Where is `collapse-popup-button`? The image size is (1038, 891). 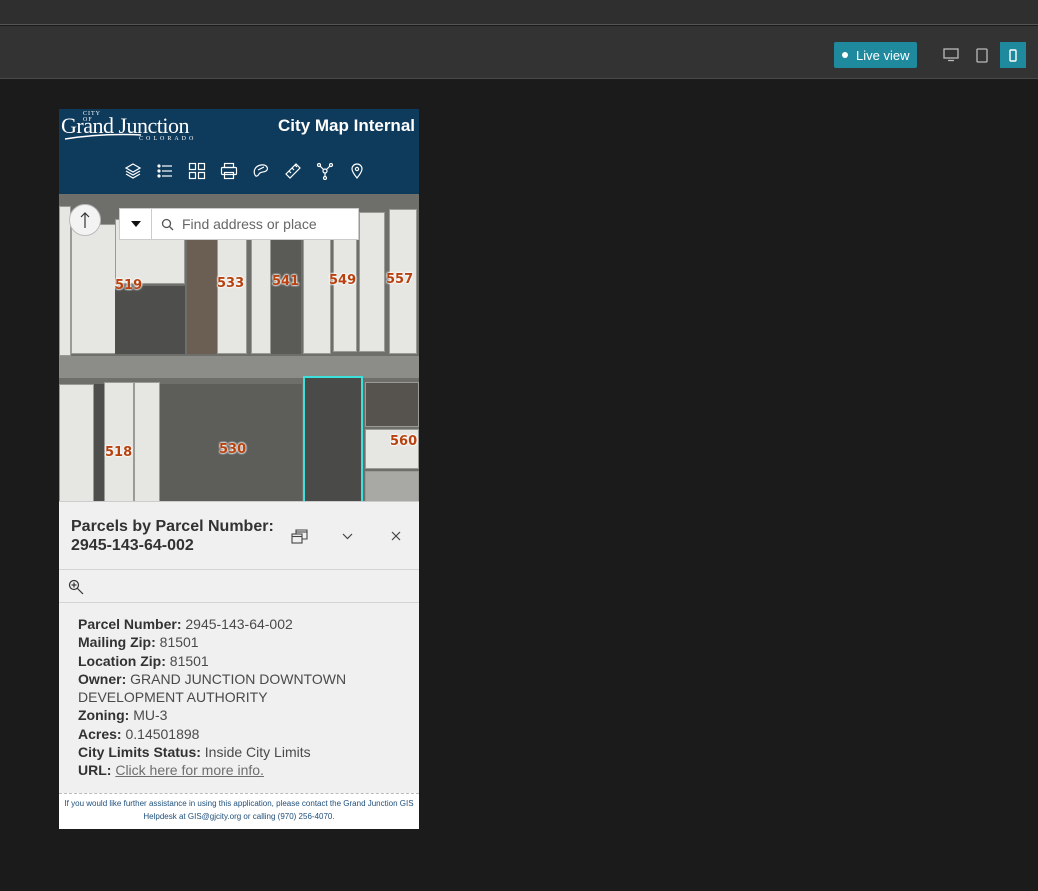 collapse-popup-button is located at coordinates (347, 536).